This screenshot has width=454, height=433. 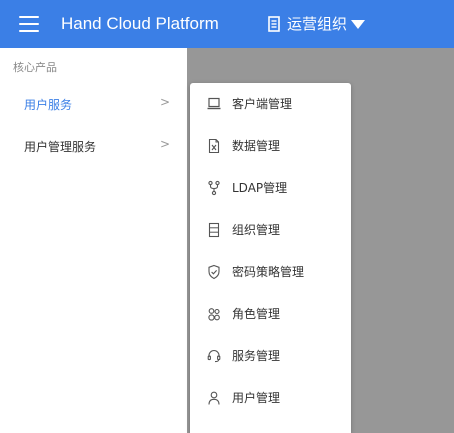 What do you see at coordinates (48, 105) in the screenshot?
I see `sidebar-item-label: 用户服务` at bounding box center [48, 105].